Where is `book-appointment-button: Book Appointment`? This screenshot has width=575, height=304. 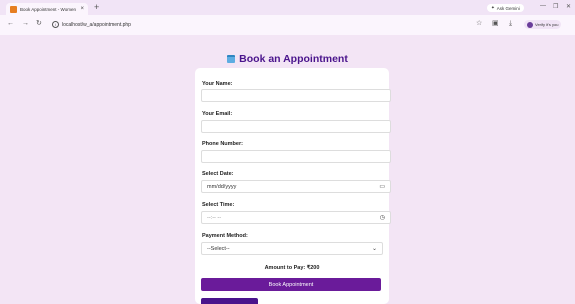 book-appointment-button: Book Appointment is located at coordinates (291, 284).